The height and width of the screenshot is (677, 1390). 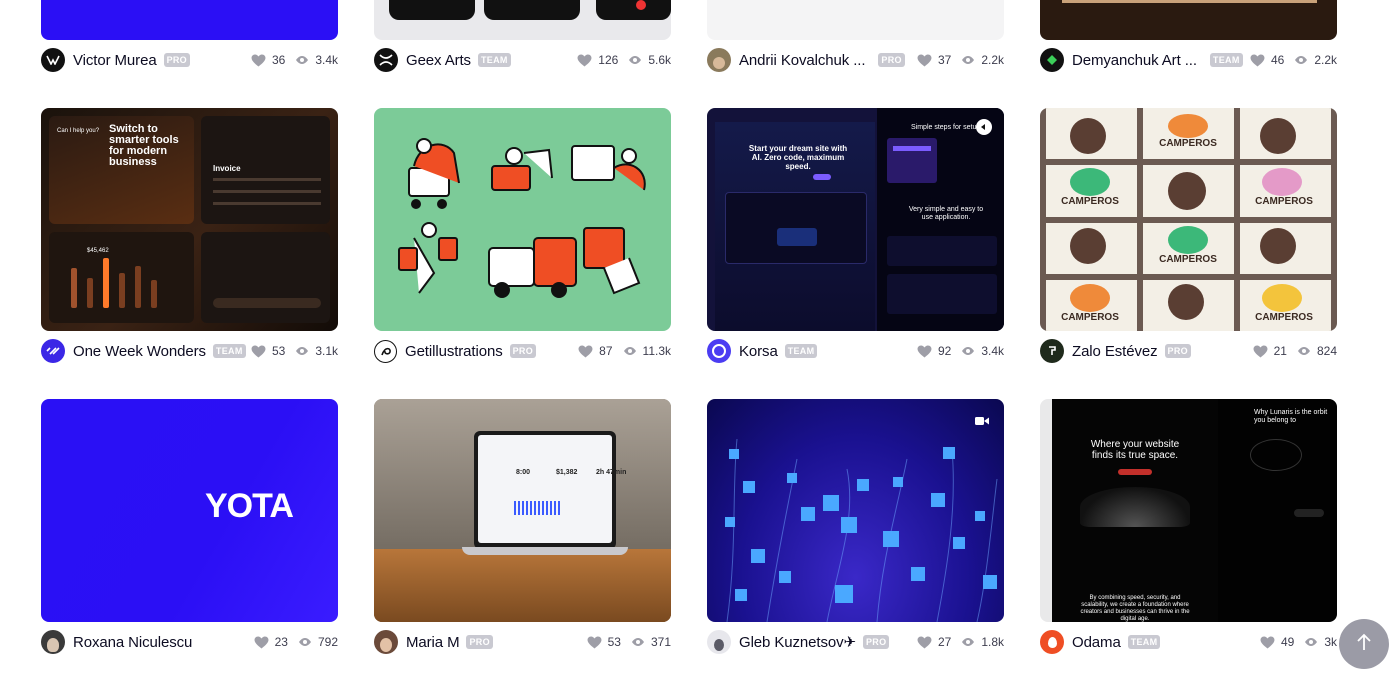 What do you see at coordinates (432, 642) in the screenshot?
I see `author-name: Maria M` at bounding box center [432, 642].